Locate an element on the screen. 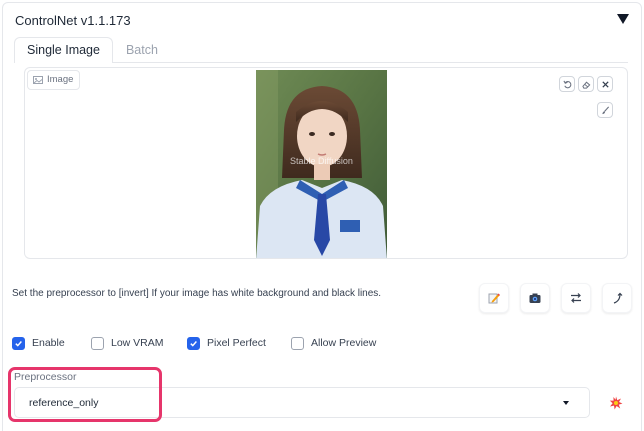  photo-watermark: Stable Diffusion is located at coordinates (321, 161).